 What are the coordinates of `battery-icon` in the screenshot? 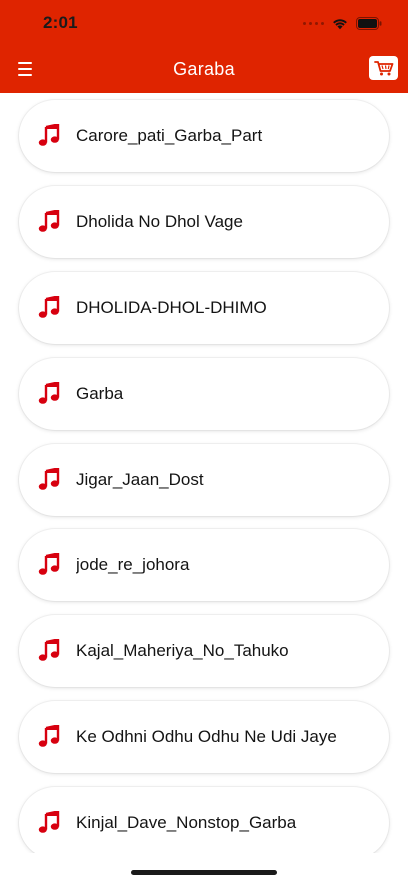 It's located at (369, 23).